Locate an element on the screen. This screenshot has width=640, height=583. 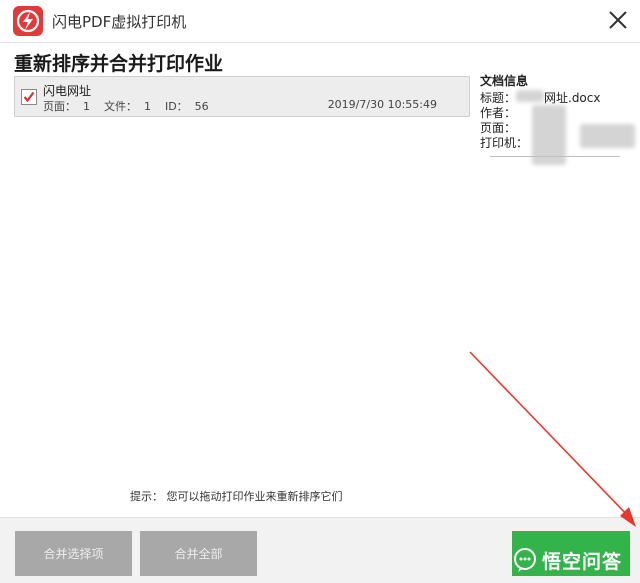
checkmark-icon is located at coordinates (29, 97).